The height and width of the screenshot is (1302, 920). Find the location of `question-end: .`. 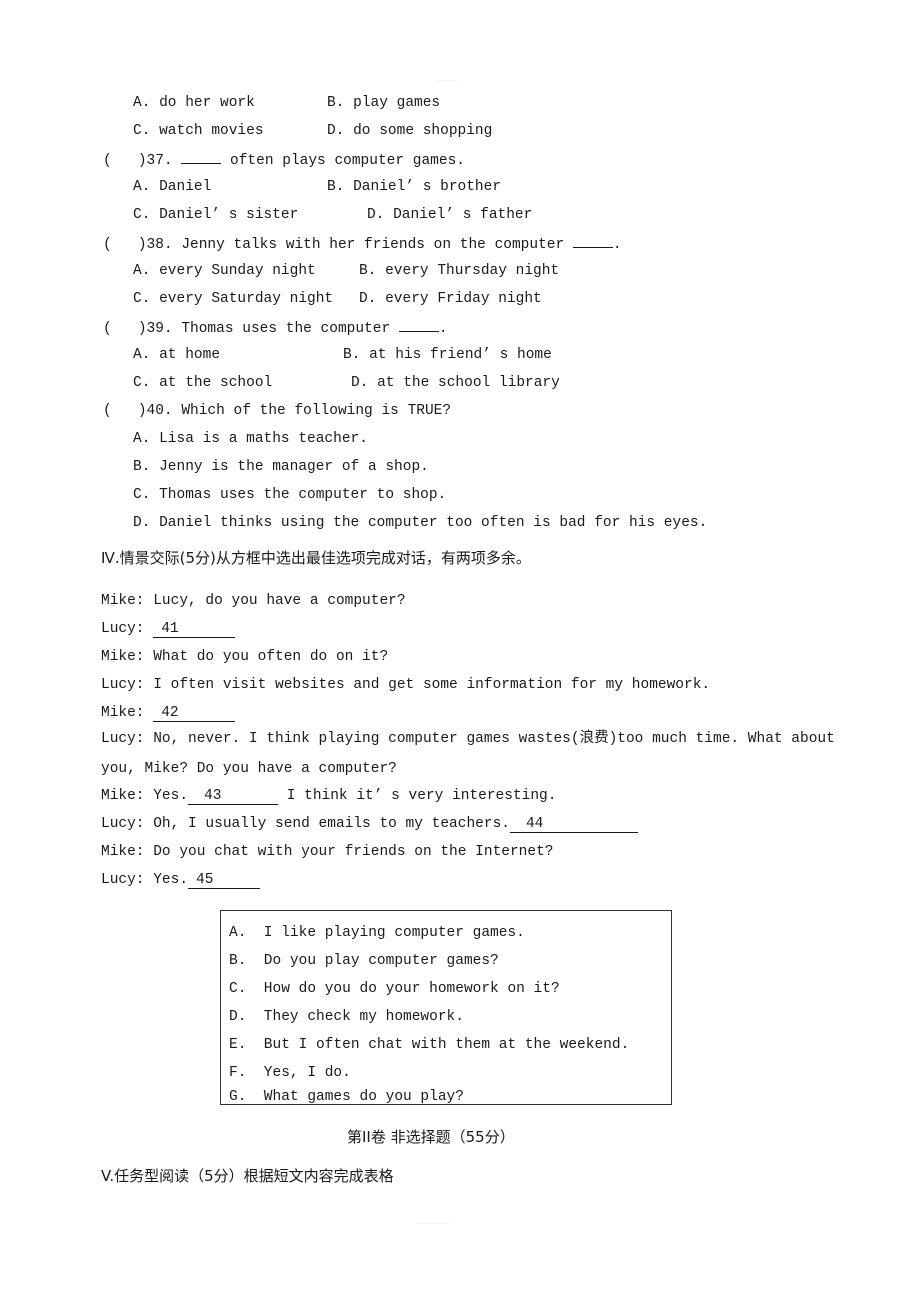

question-end: . is located at coordinates (443, 329).